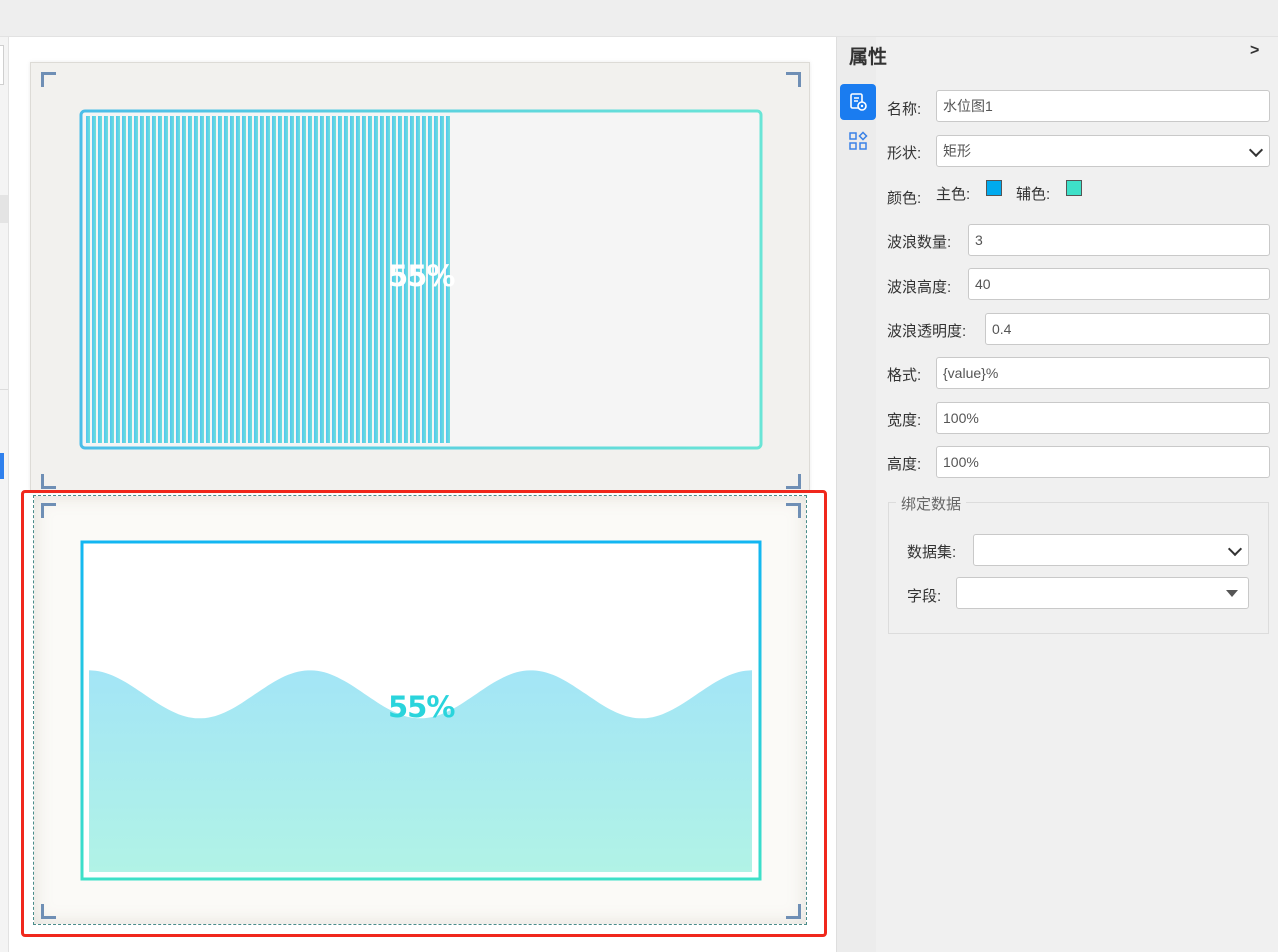 This screenshot has height=952, width=1278. Describe the element at coordinates (957, 151) in the screenshot. I see `shape-select-value: 矩形` at that location.